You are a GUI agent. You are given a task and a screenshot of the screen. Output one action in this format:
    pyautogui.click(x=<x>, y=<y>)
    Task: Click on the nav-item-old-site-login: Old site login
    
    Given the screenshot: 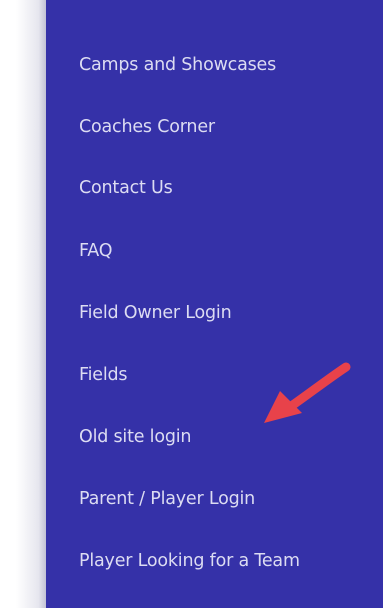 What is the action you would take?
    pyautogui.click(x=135, y=437)
    